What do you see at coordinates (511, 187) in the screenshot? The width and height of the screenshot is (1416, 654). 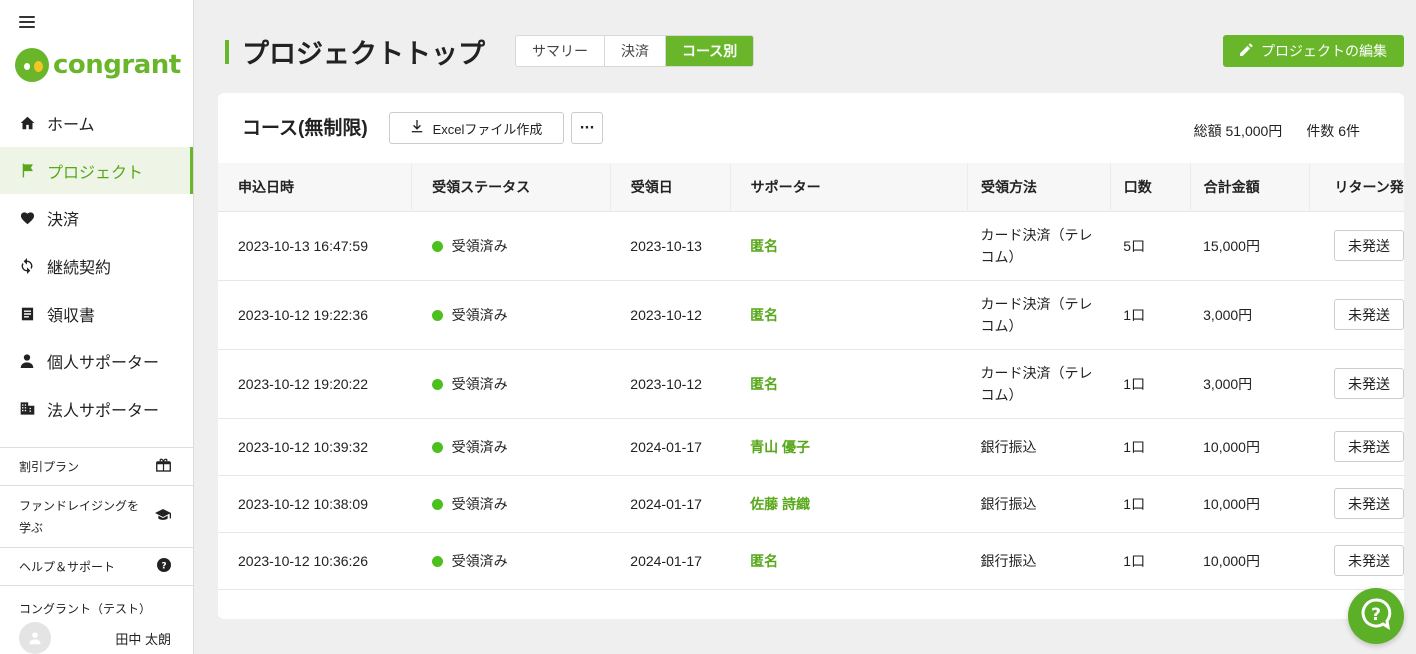 I see `column-header-status: 受領ステータス` at bounding box center [511, 187].